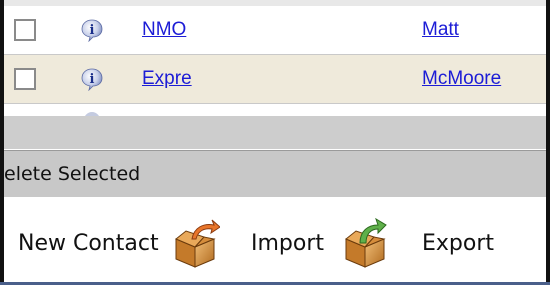 The height and width of the screenshot is (285, 550). I want to click on contact-name-link: Expre, so click(167, 79).